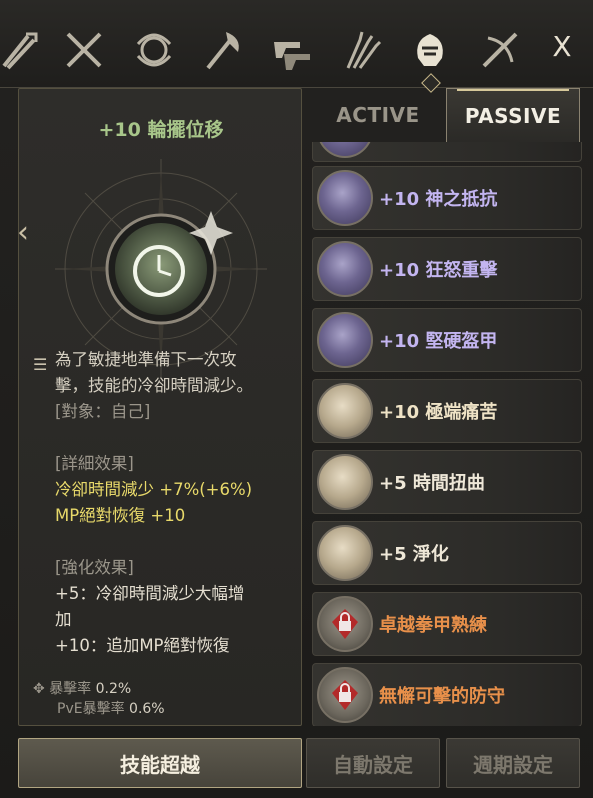  What do you see at coordinates (378, 115) in the screenshot?
I see `tab-active: ACTIVE` at bounding box center [378, 115].